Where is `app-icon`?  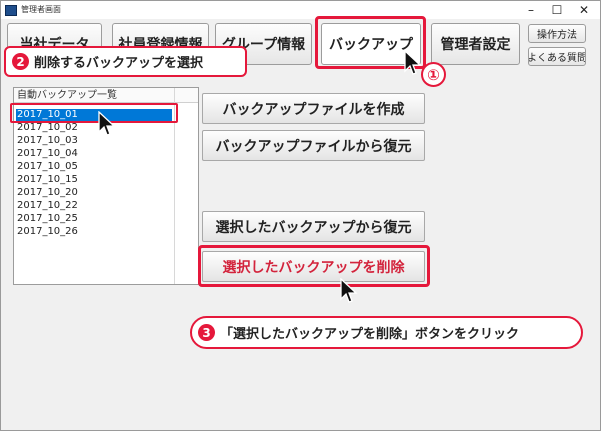
app-icon is located at coordinates (11, 10).